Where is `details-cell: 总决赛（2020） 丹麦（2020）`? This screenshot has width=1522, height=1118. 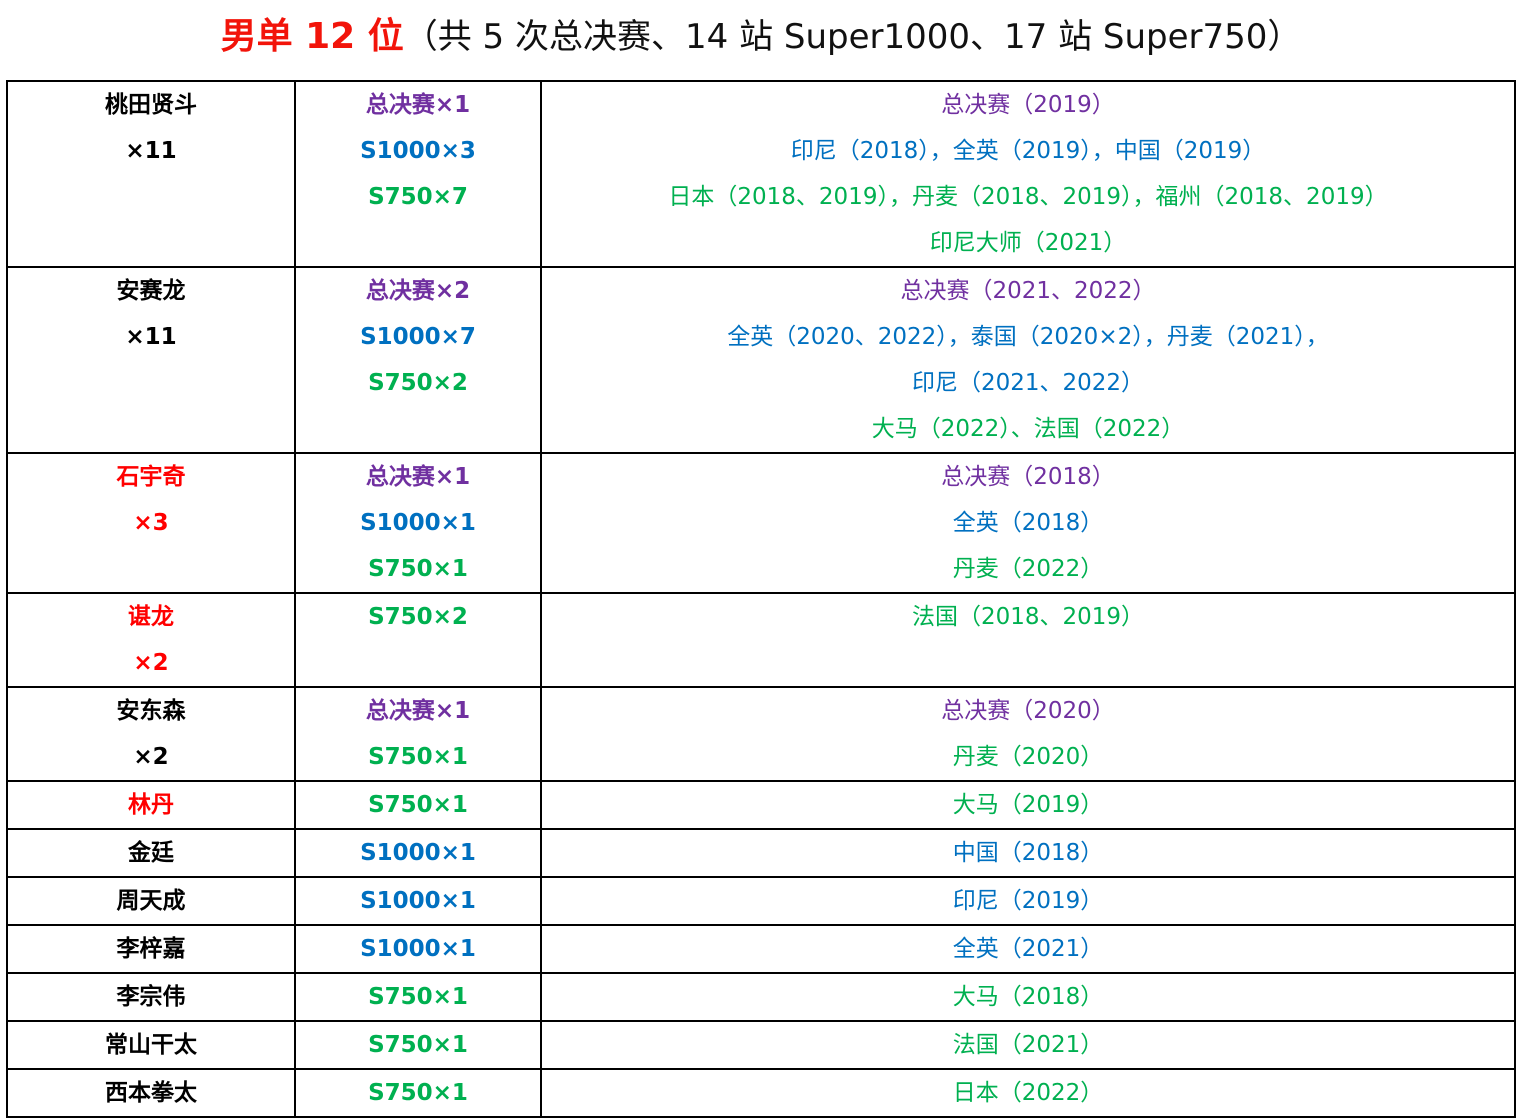 details-cell: 总决赛（2020） 丹麦（2020） is located at coordinates (1028, 734).